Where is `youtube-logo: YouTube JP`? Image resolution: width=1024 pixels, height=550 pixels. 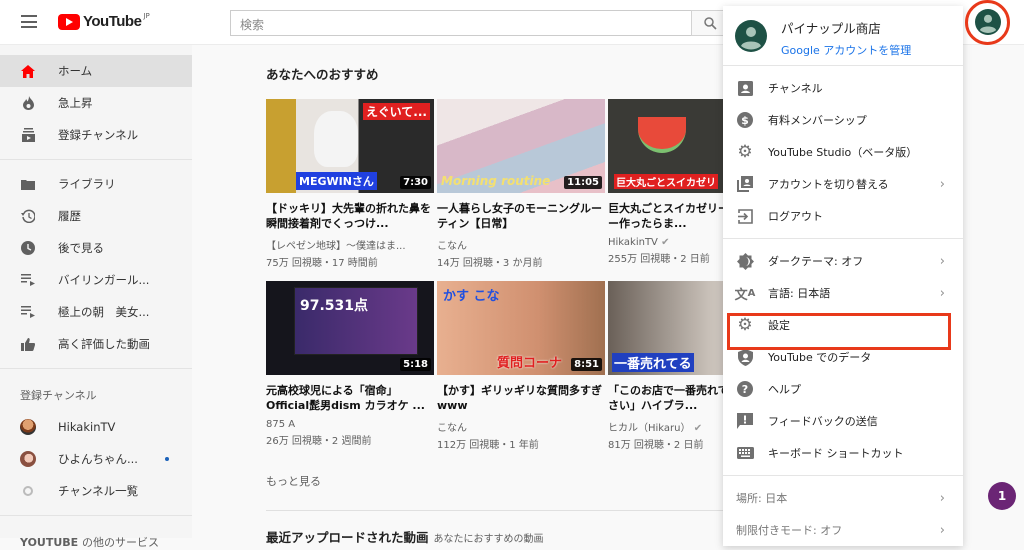
youtube-logo: YouTube JP is located at coordinates (104, 20).